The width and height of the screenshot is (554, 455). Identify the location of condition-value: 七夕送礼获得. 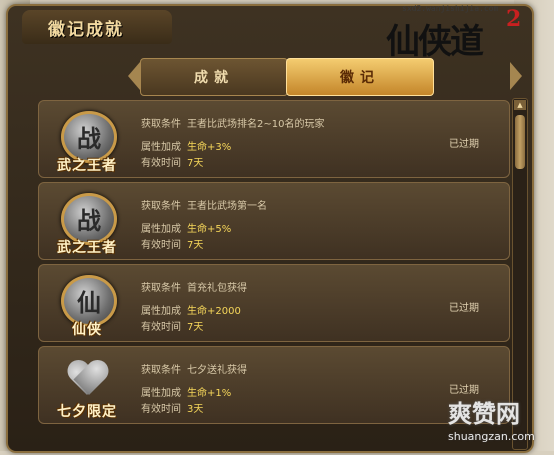
(217, 370).